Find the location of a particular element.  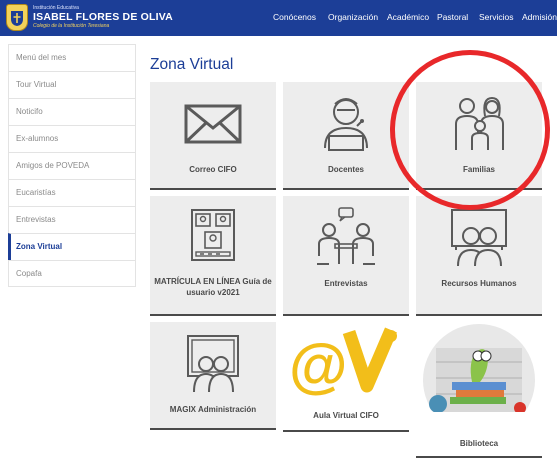

tile-magix-administracion: MAGIX Administración is located at coordinates (213, 376).